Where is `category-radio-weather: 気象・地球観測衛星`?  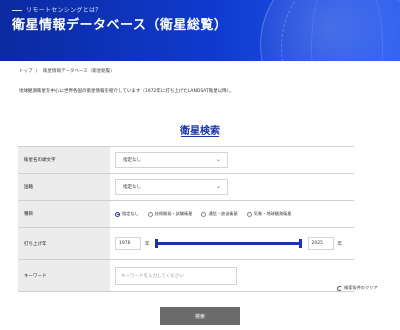 category-radio-weather: 気象・地球観測衛星 is located at coordinates (269, 214).